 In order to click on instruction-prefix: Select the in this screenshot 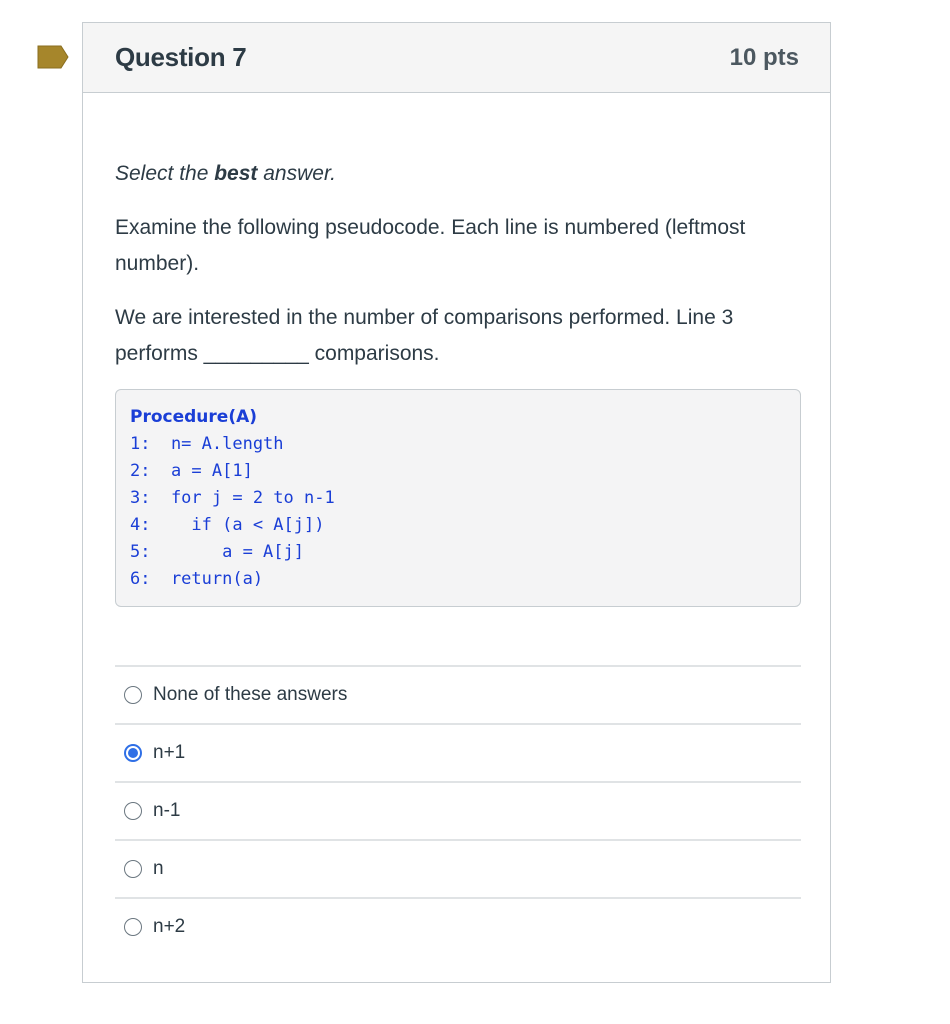, I will do `click(165, 173)`.